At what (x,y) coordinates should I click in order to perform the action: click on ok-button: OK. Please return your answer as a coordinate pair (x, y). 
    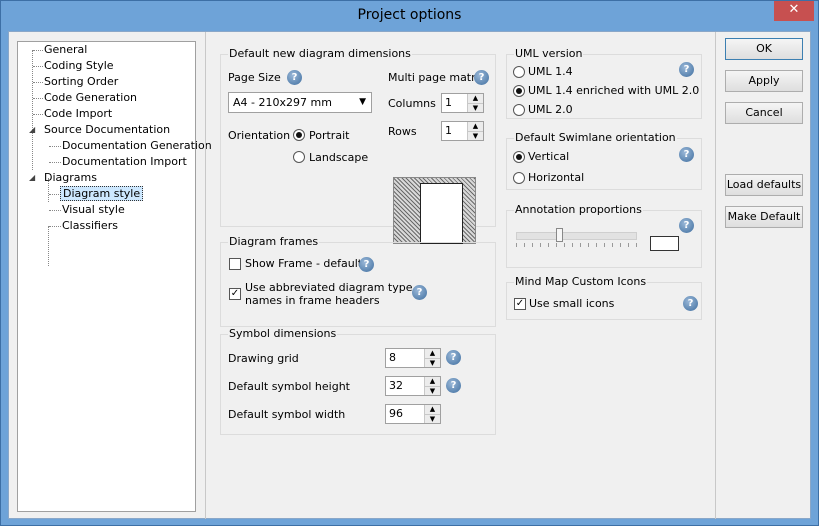
    Looking at the image, I should click on (764, 49).